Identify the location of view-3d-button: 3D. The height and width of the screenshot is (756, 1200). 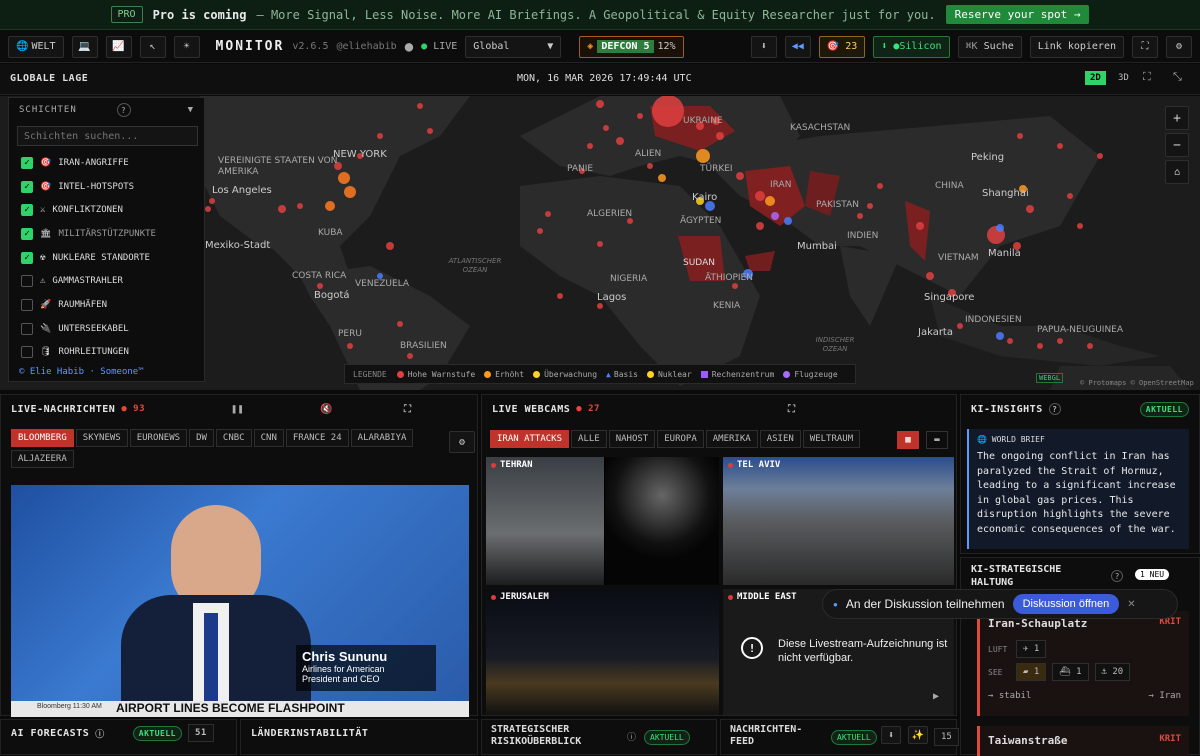
(1123, 78).